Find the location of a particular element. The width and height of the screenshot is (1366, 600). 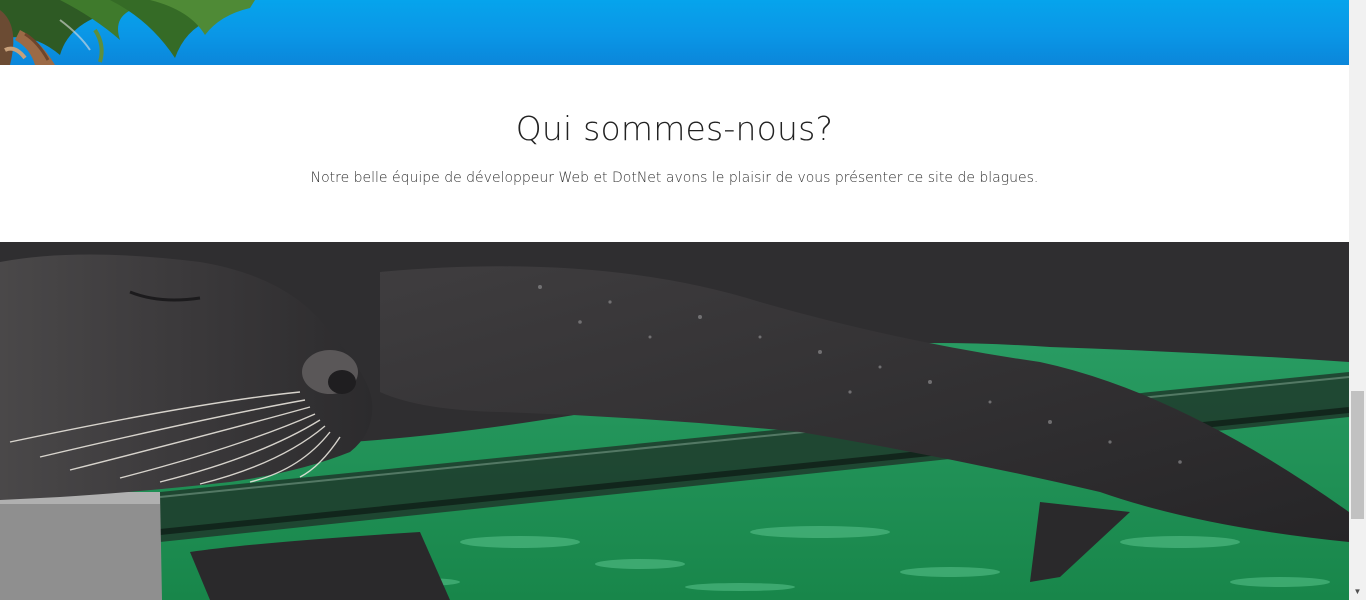

top-banner-image is located at coordinates (674, 32).